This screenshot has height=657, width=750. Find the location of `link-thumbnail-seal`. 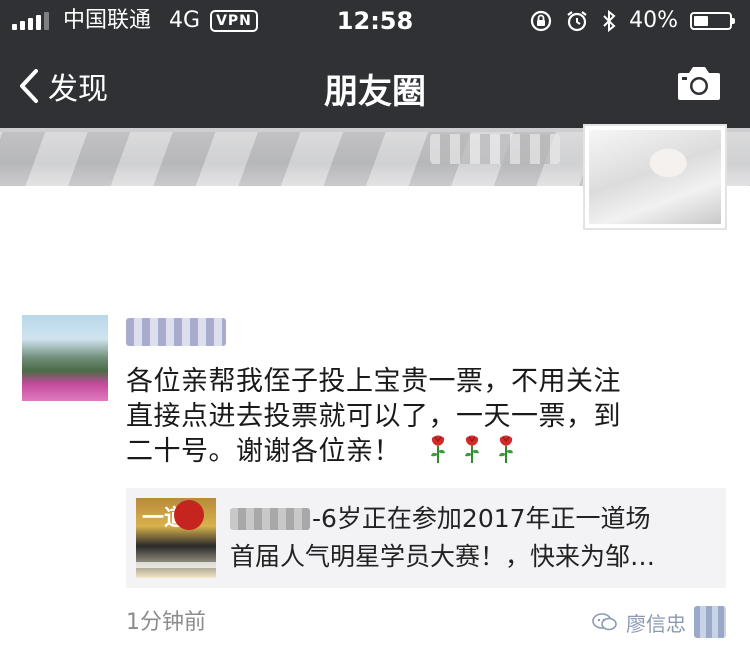

link-thumbnail-seal is located at coordinates (189, 515).